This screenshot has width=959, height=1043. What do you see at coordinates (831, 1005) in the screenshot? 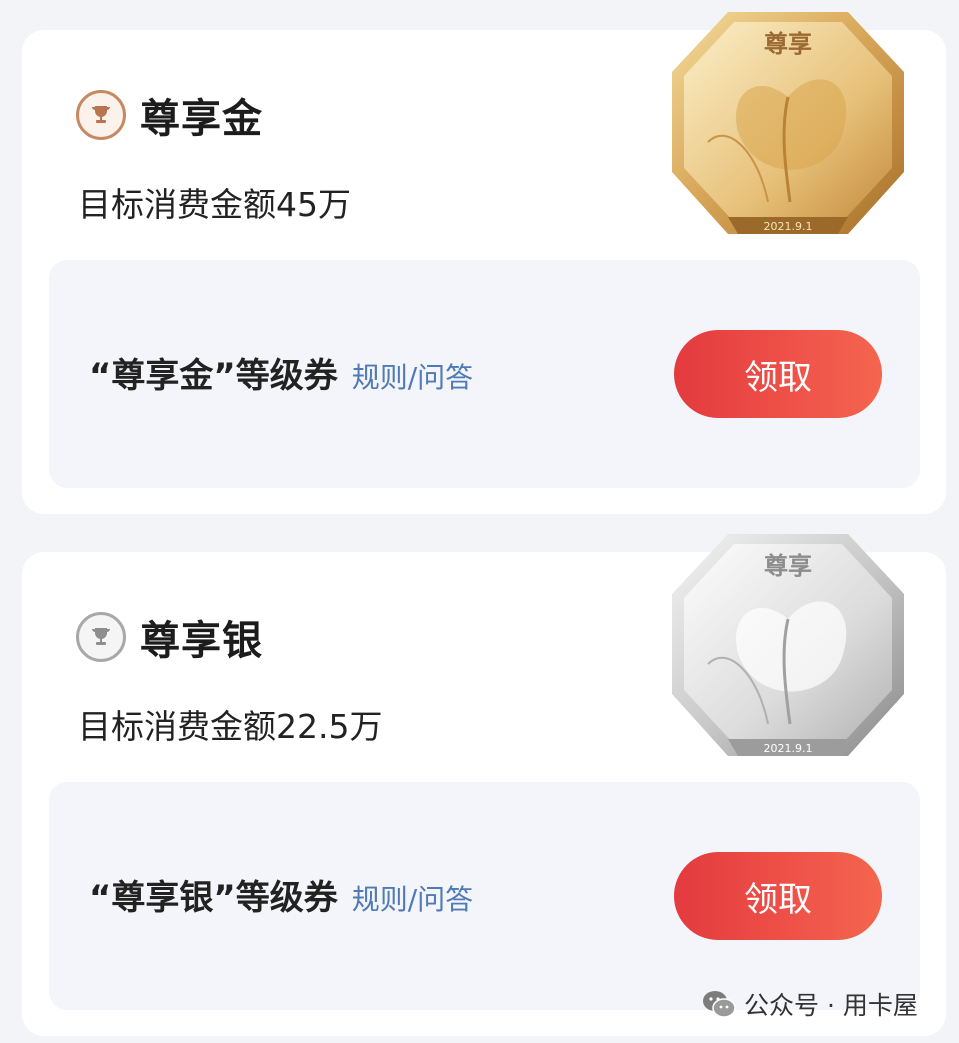
I see `watermark-text: 公众号 · 用卡屋` at bounding box center [831, 1005].